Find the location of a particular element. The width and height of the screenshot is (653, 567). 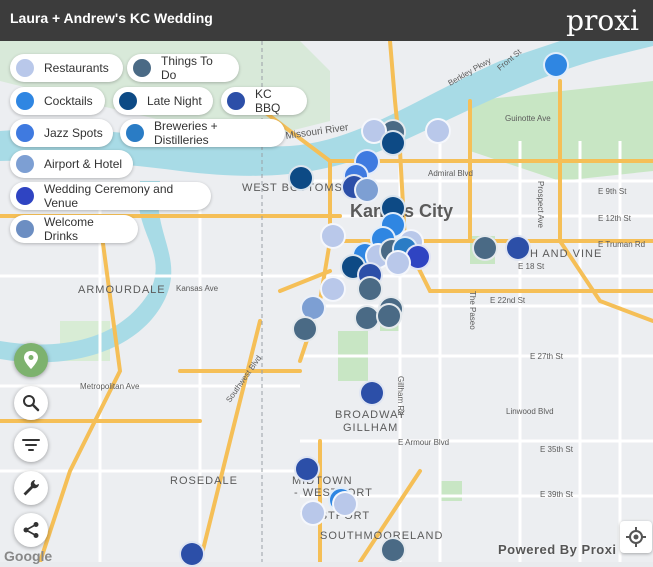

filter-icon is located at coordinates (31, 445).